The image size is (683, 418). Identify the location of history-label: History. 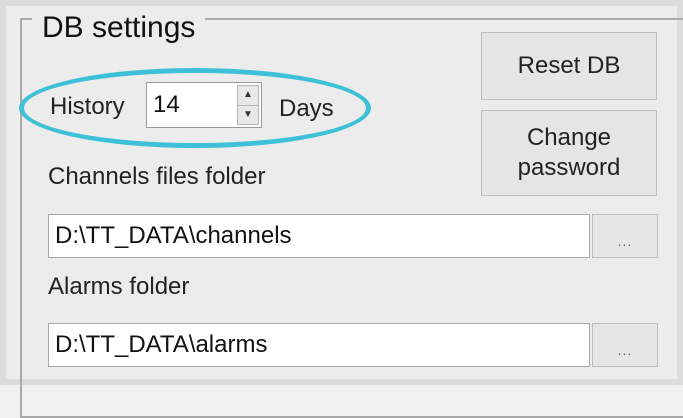
(87, 106).